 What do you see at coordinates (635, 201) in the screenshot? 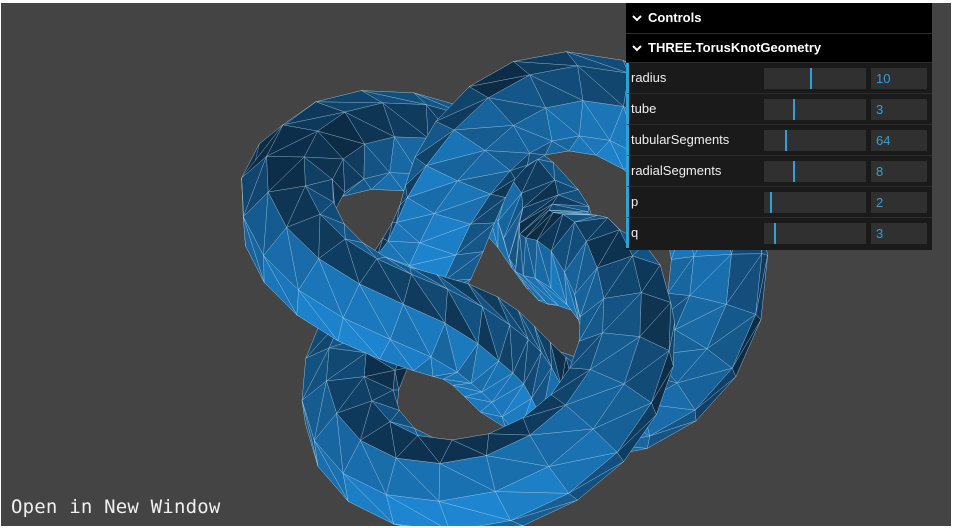
I see `control-label-p: p` at bounding box center [635, 201].